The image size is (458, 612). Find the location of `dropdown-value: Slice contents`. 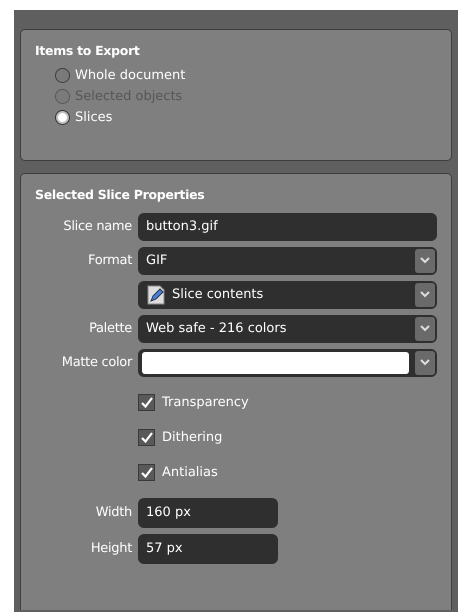

dropdown-value: Slice contents is located at coordinates (218, 295).